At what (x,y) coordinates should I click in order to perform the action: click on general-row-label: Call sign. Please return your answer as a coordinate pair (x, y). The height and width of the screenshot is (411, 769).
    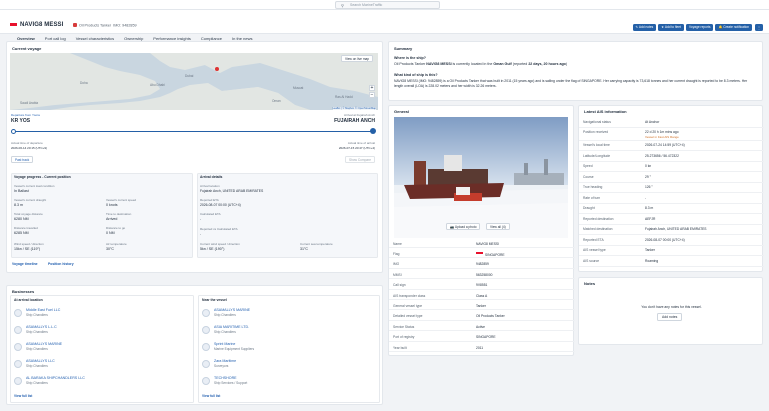
    Looking at the image, I should click on (399, 285).